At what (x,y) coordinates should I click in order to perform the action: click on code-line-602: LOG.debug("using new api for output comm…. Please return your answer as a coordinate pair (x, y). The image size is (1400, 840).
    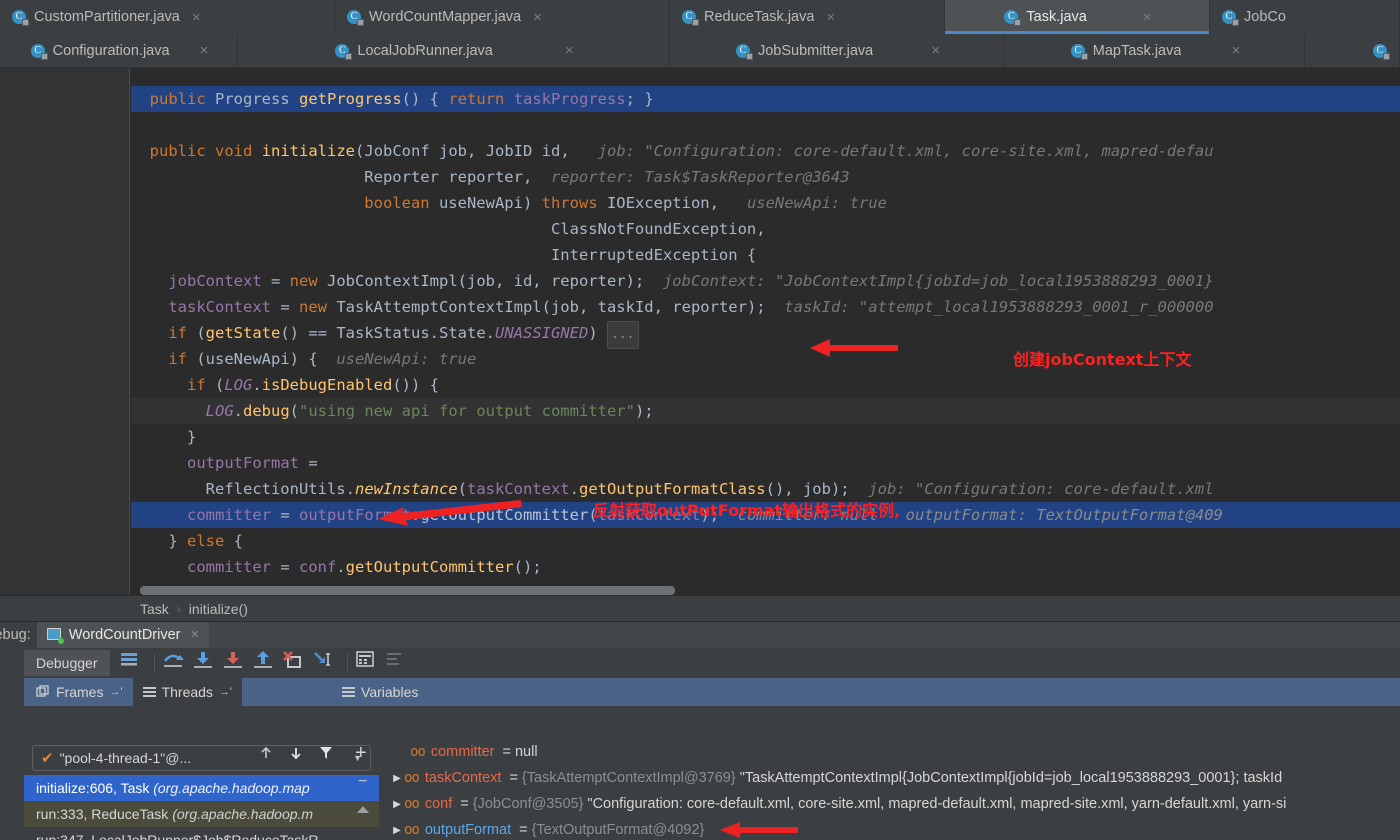
    Looking at the image, I should click on (765, 411).